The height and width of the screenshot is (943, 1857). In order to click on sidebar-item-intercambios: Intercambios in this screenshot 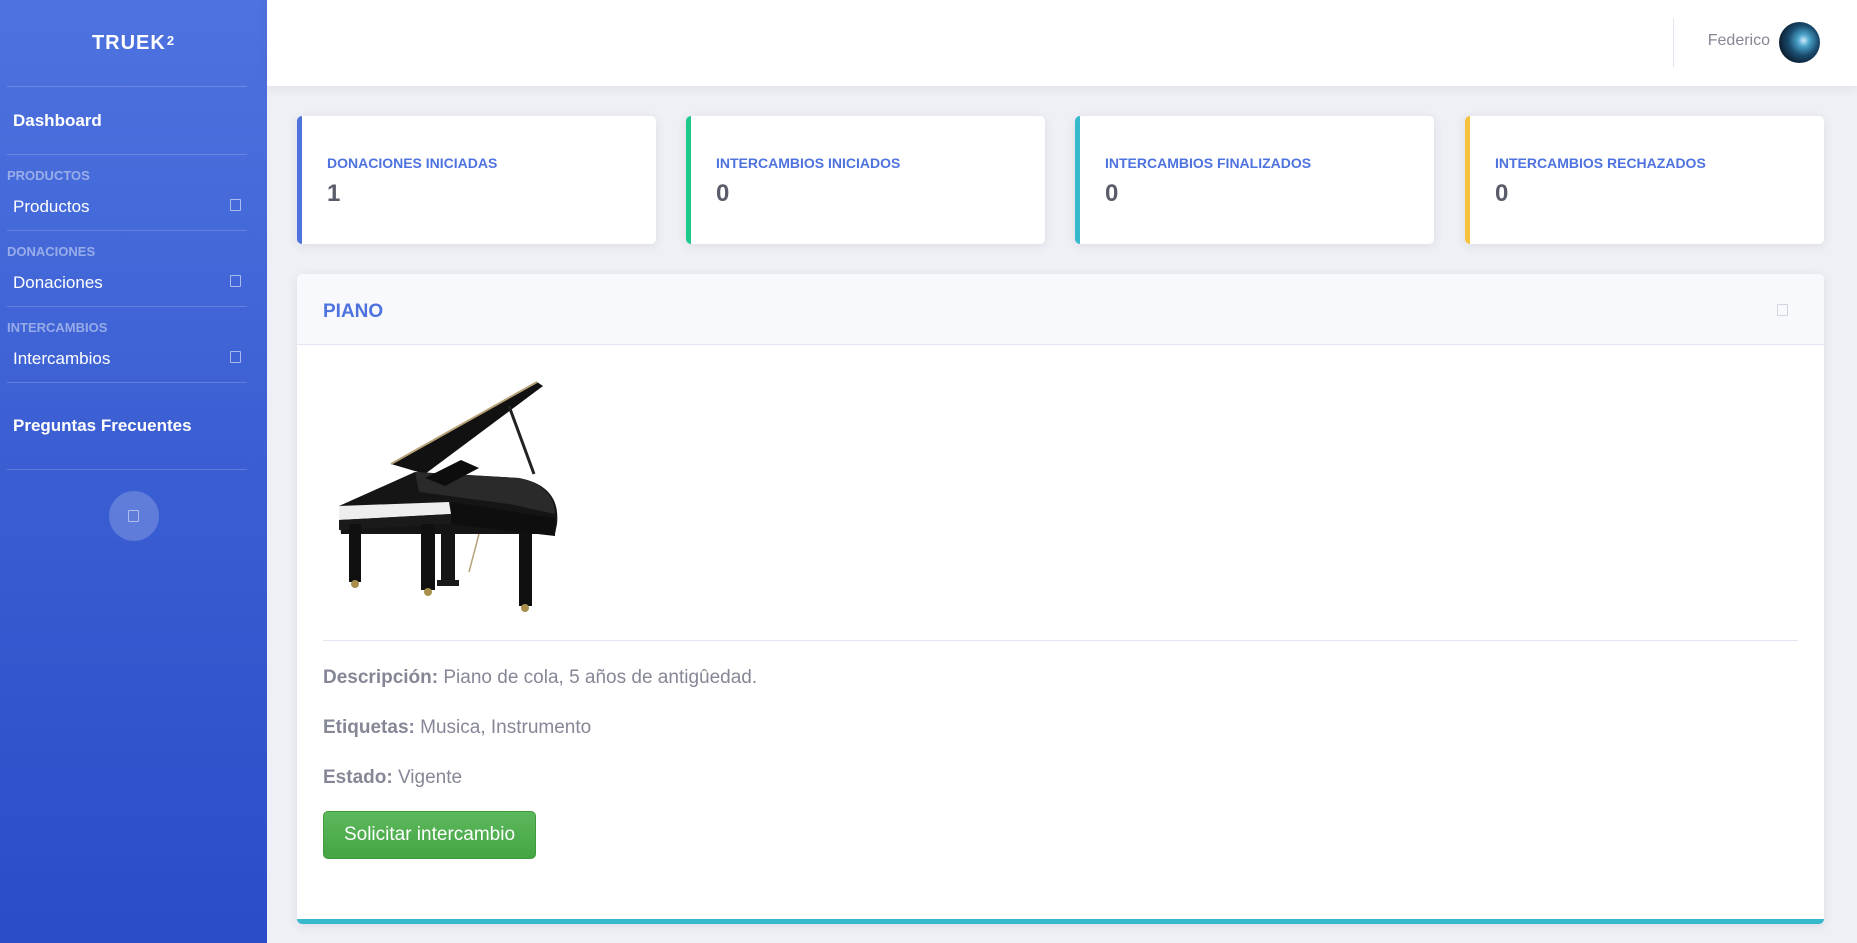, I will do `click(133, 358)`.